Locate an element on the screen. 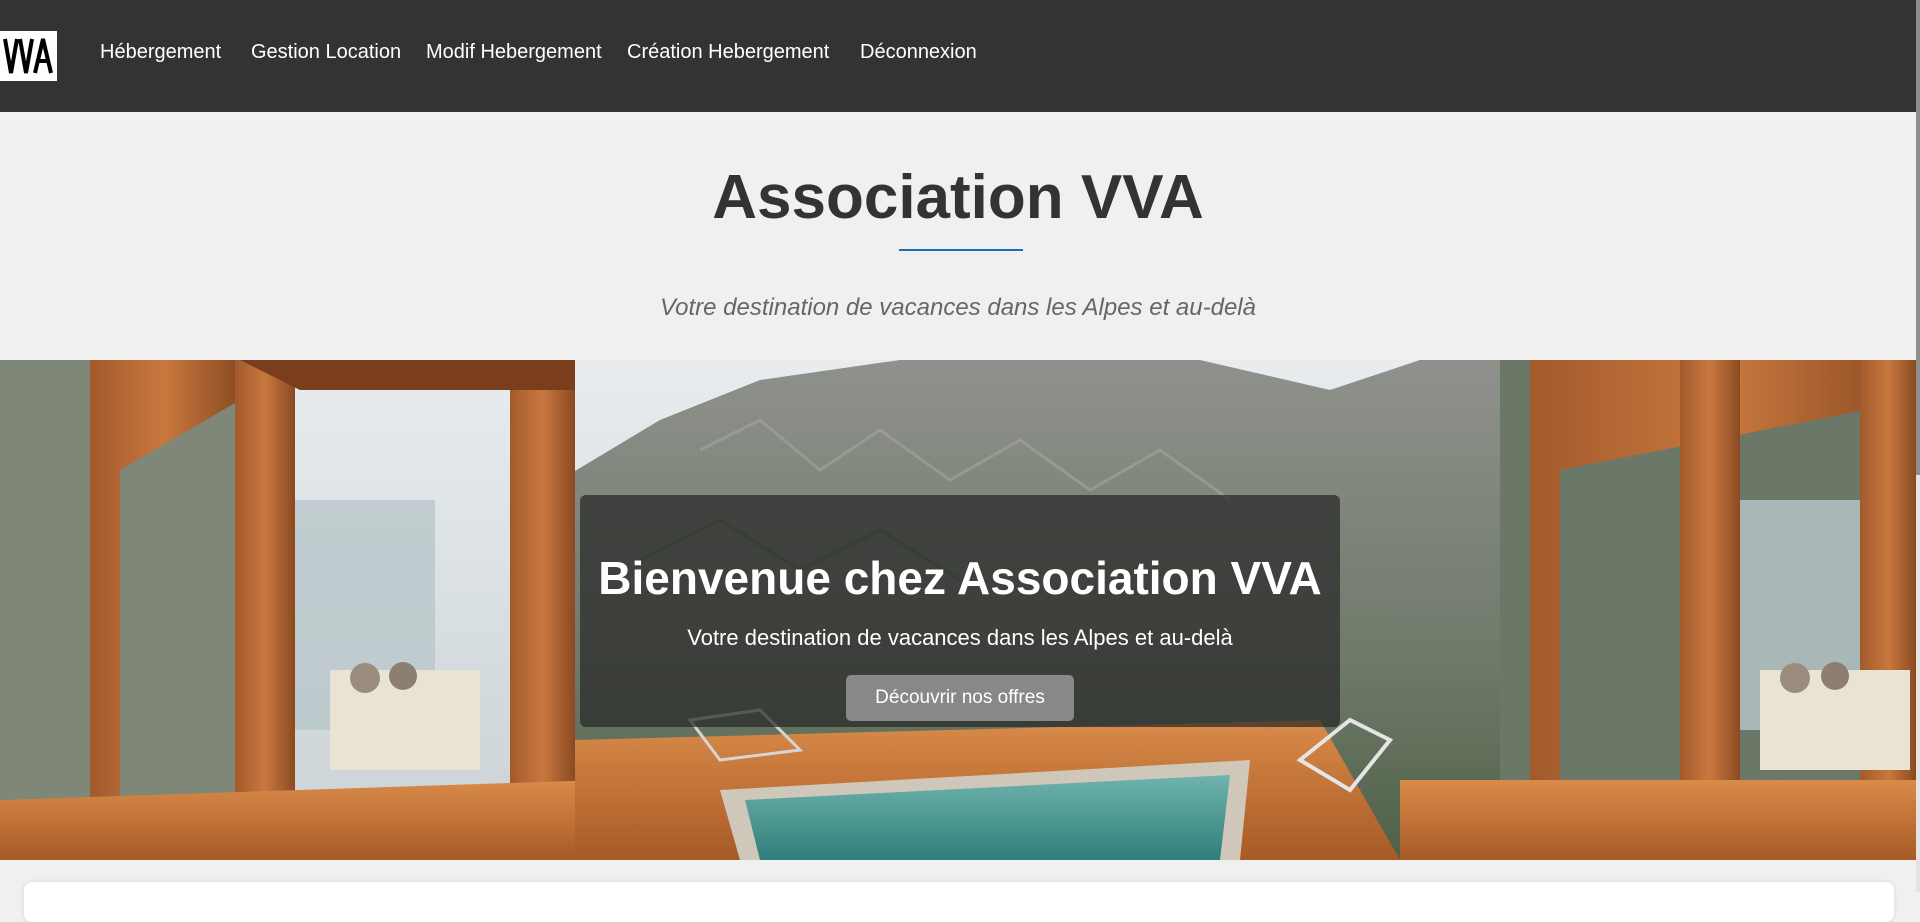  page-scrollbar is located at coordinates (1918, 446).